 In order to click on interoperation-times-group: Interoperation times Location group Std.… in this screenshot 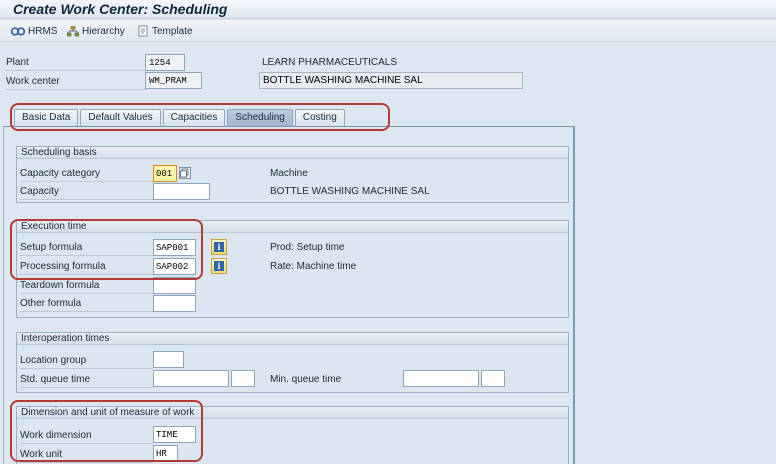, I will do `click(292, 362)`.